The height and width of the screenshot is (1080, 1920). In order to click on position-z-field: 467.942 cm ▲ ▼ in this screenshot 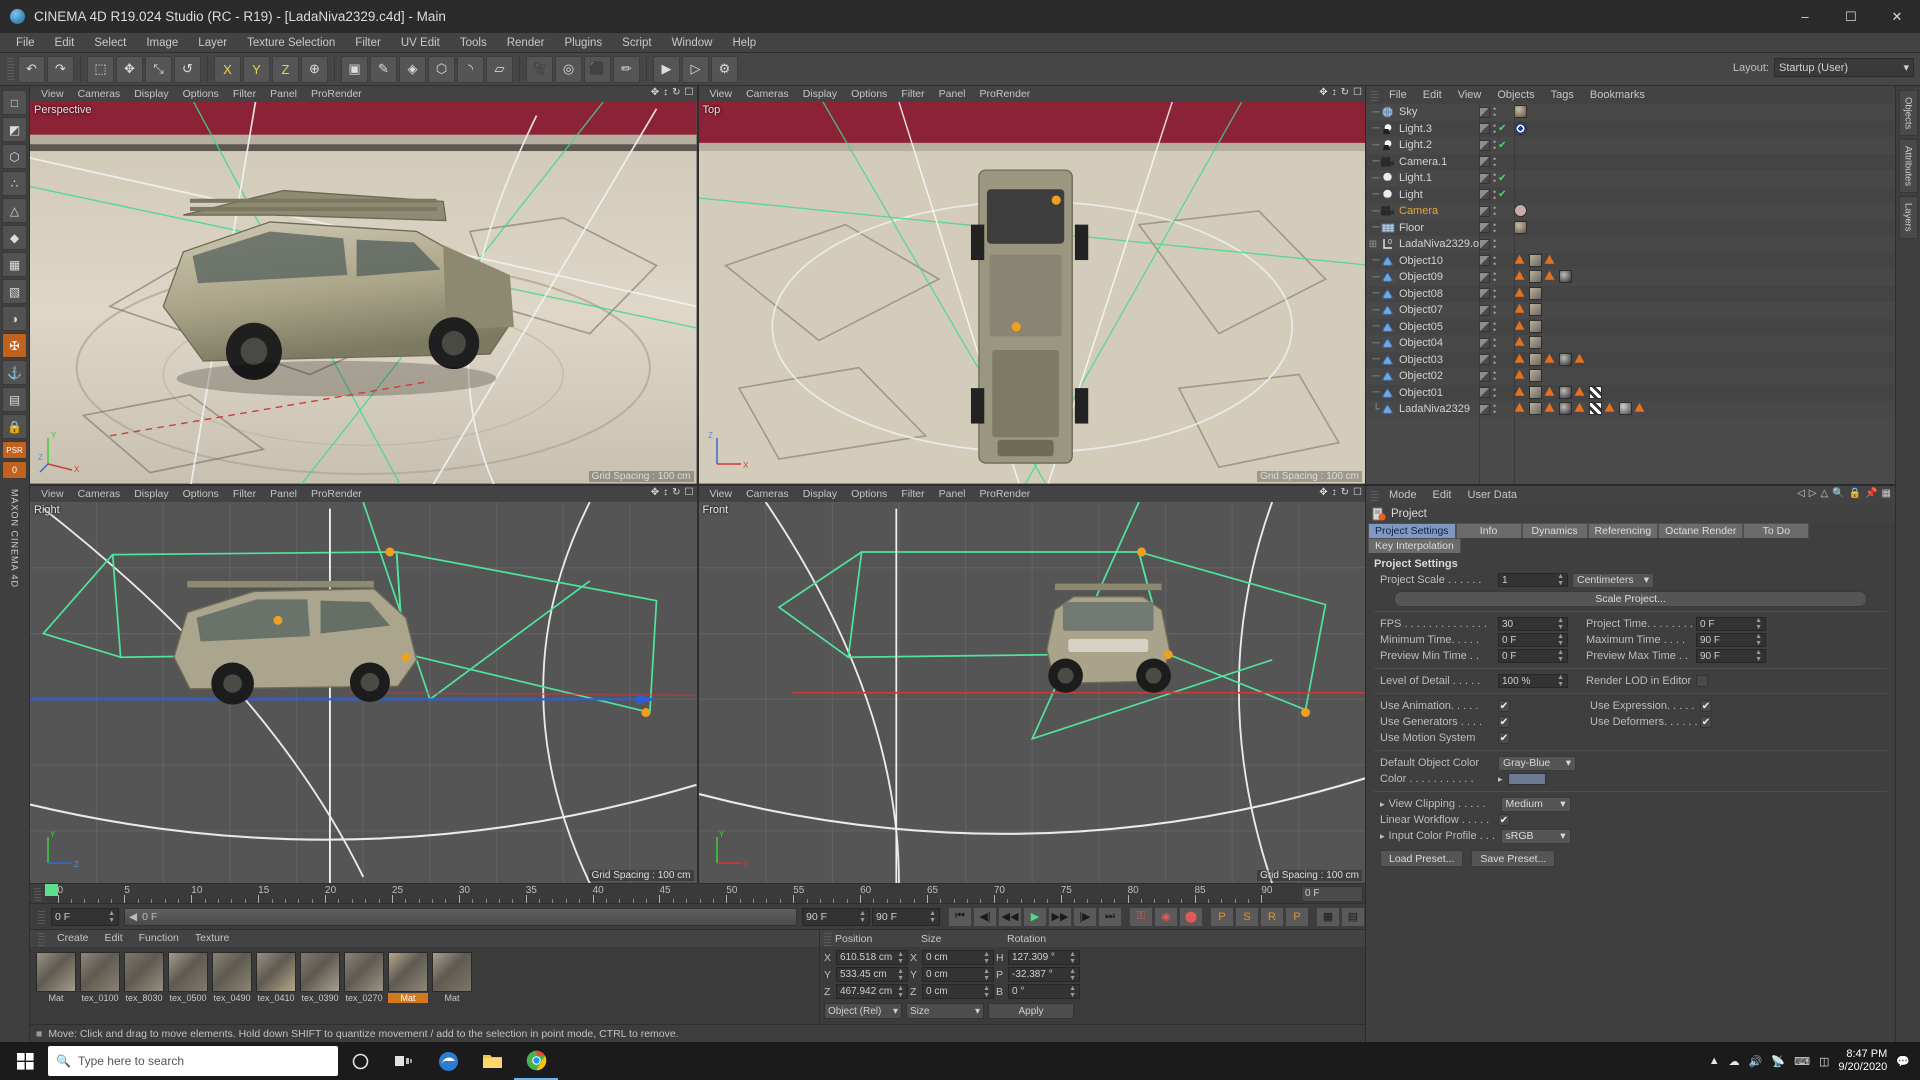, I will do `click(872, 991)`.